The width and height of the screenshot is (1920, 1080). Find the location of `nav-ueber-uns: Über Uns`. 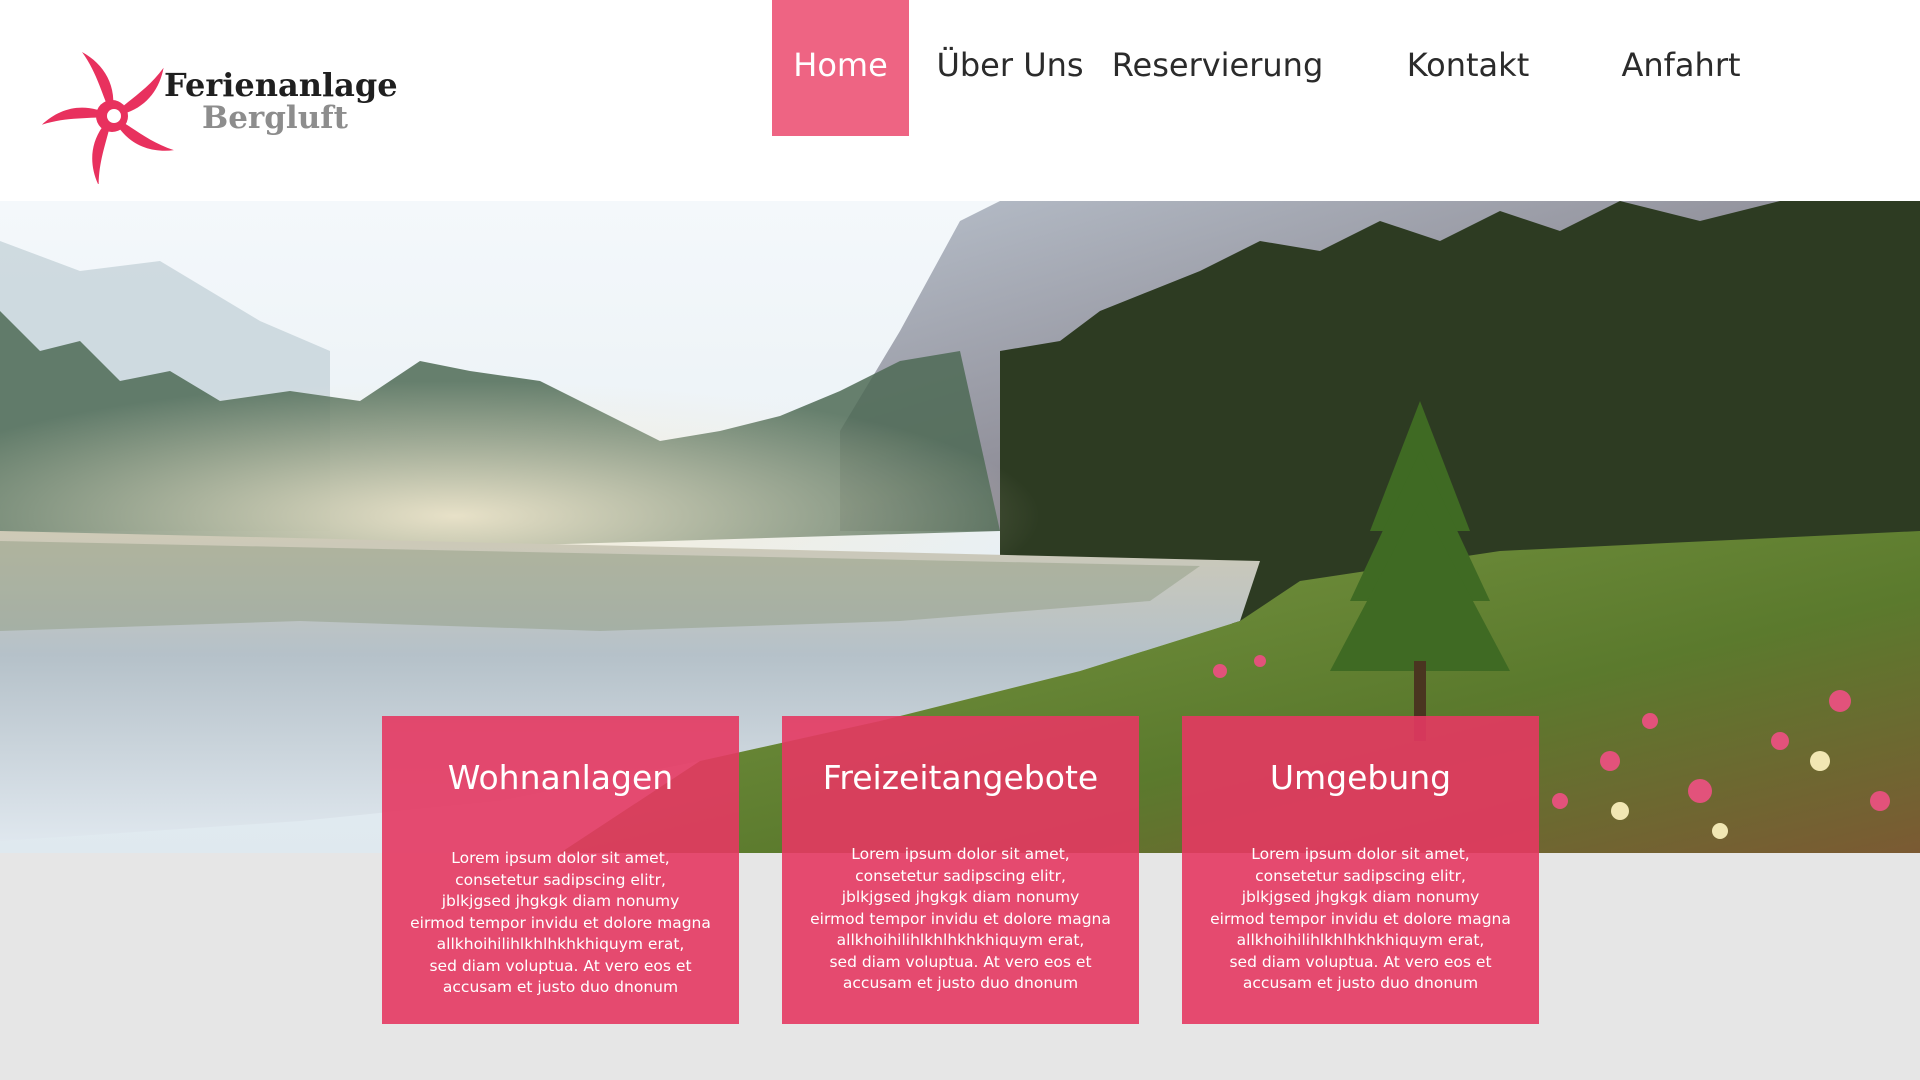

nav-ueber-uns: Über Uns is located at coordinates (1010, 68).